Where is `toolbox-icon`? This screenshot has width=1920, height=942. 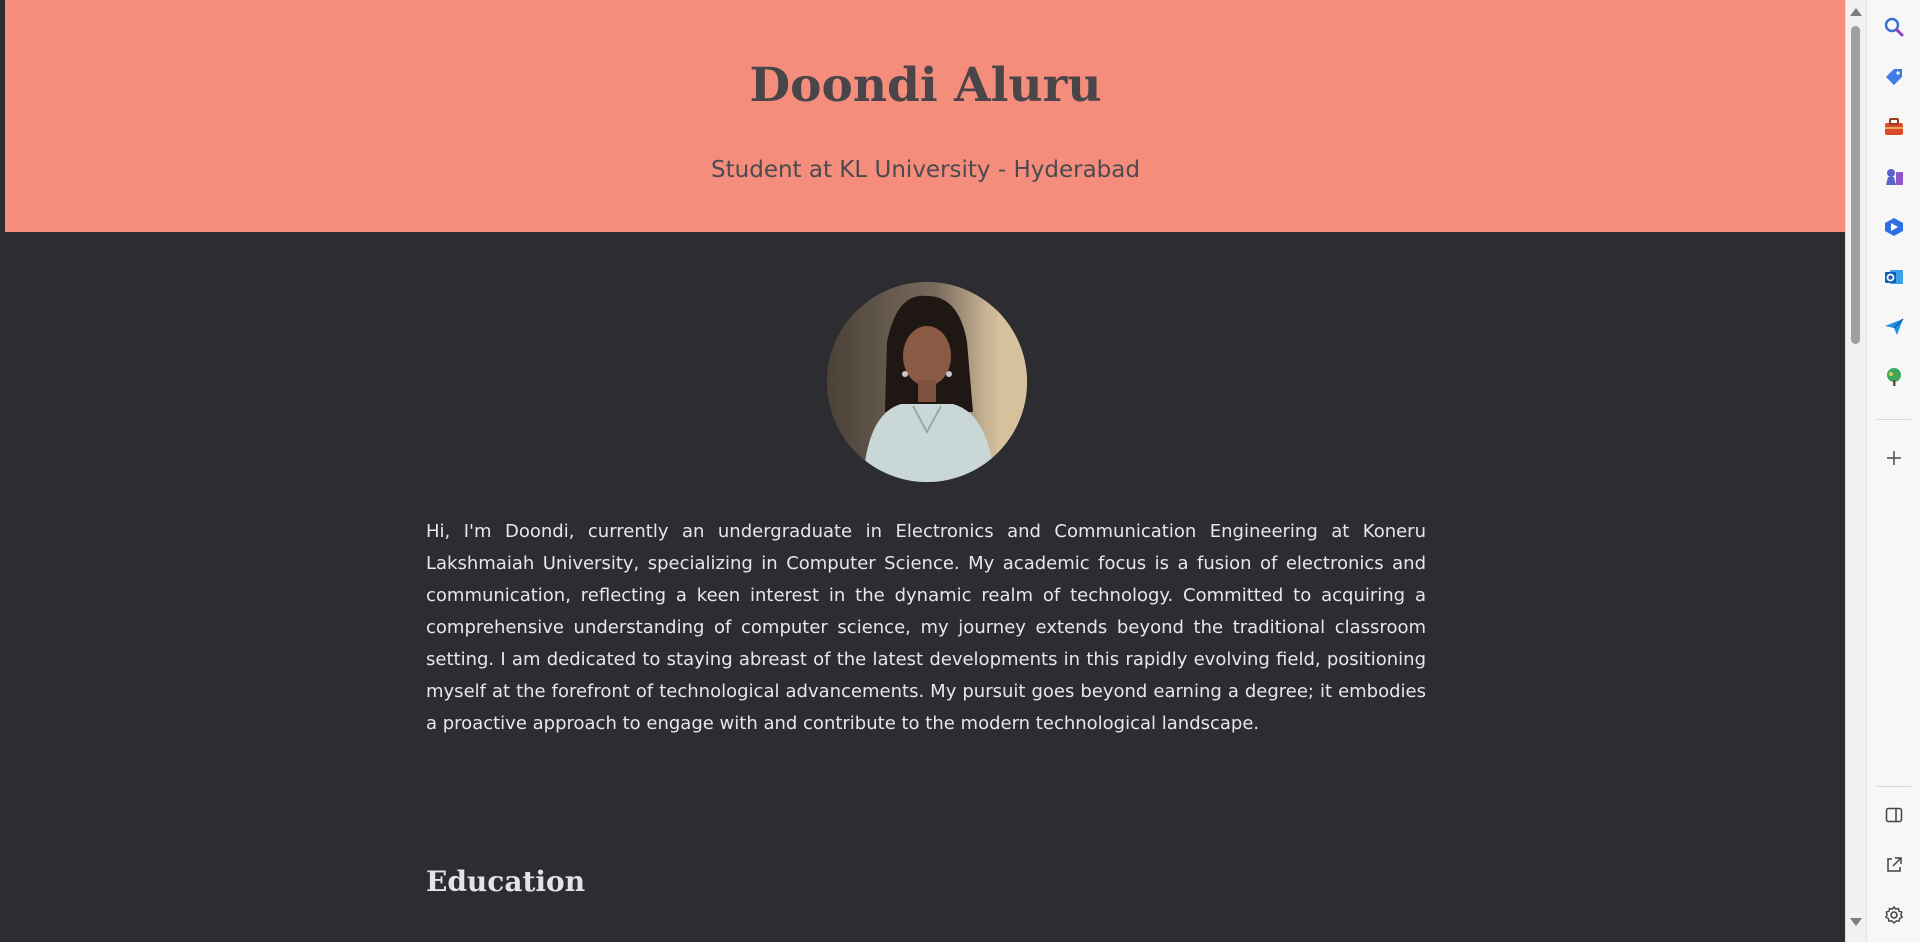 toolbox-icon is located at coordinates (1894, 127).